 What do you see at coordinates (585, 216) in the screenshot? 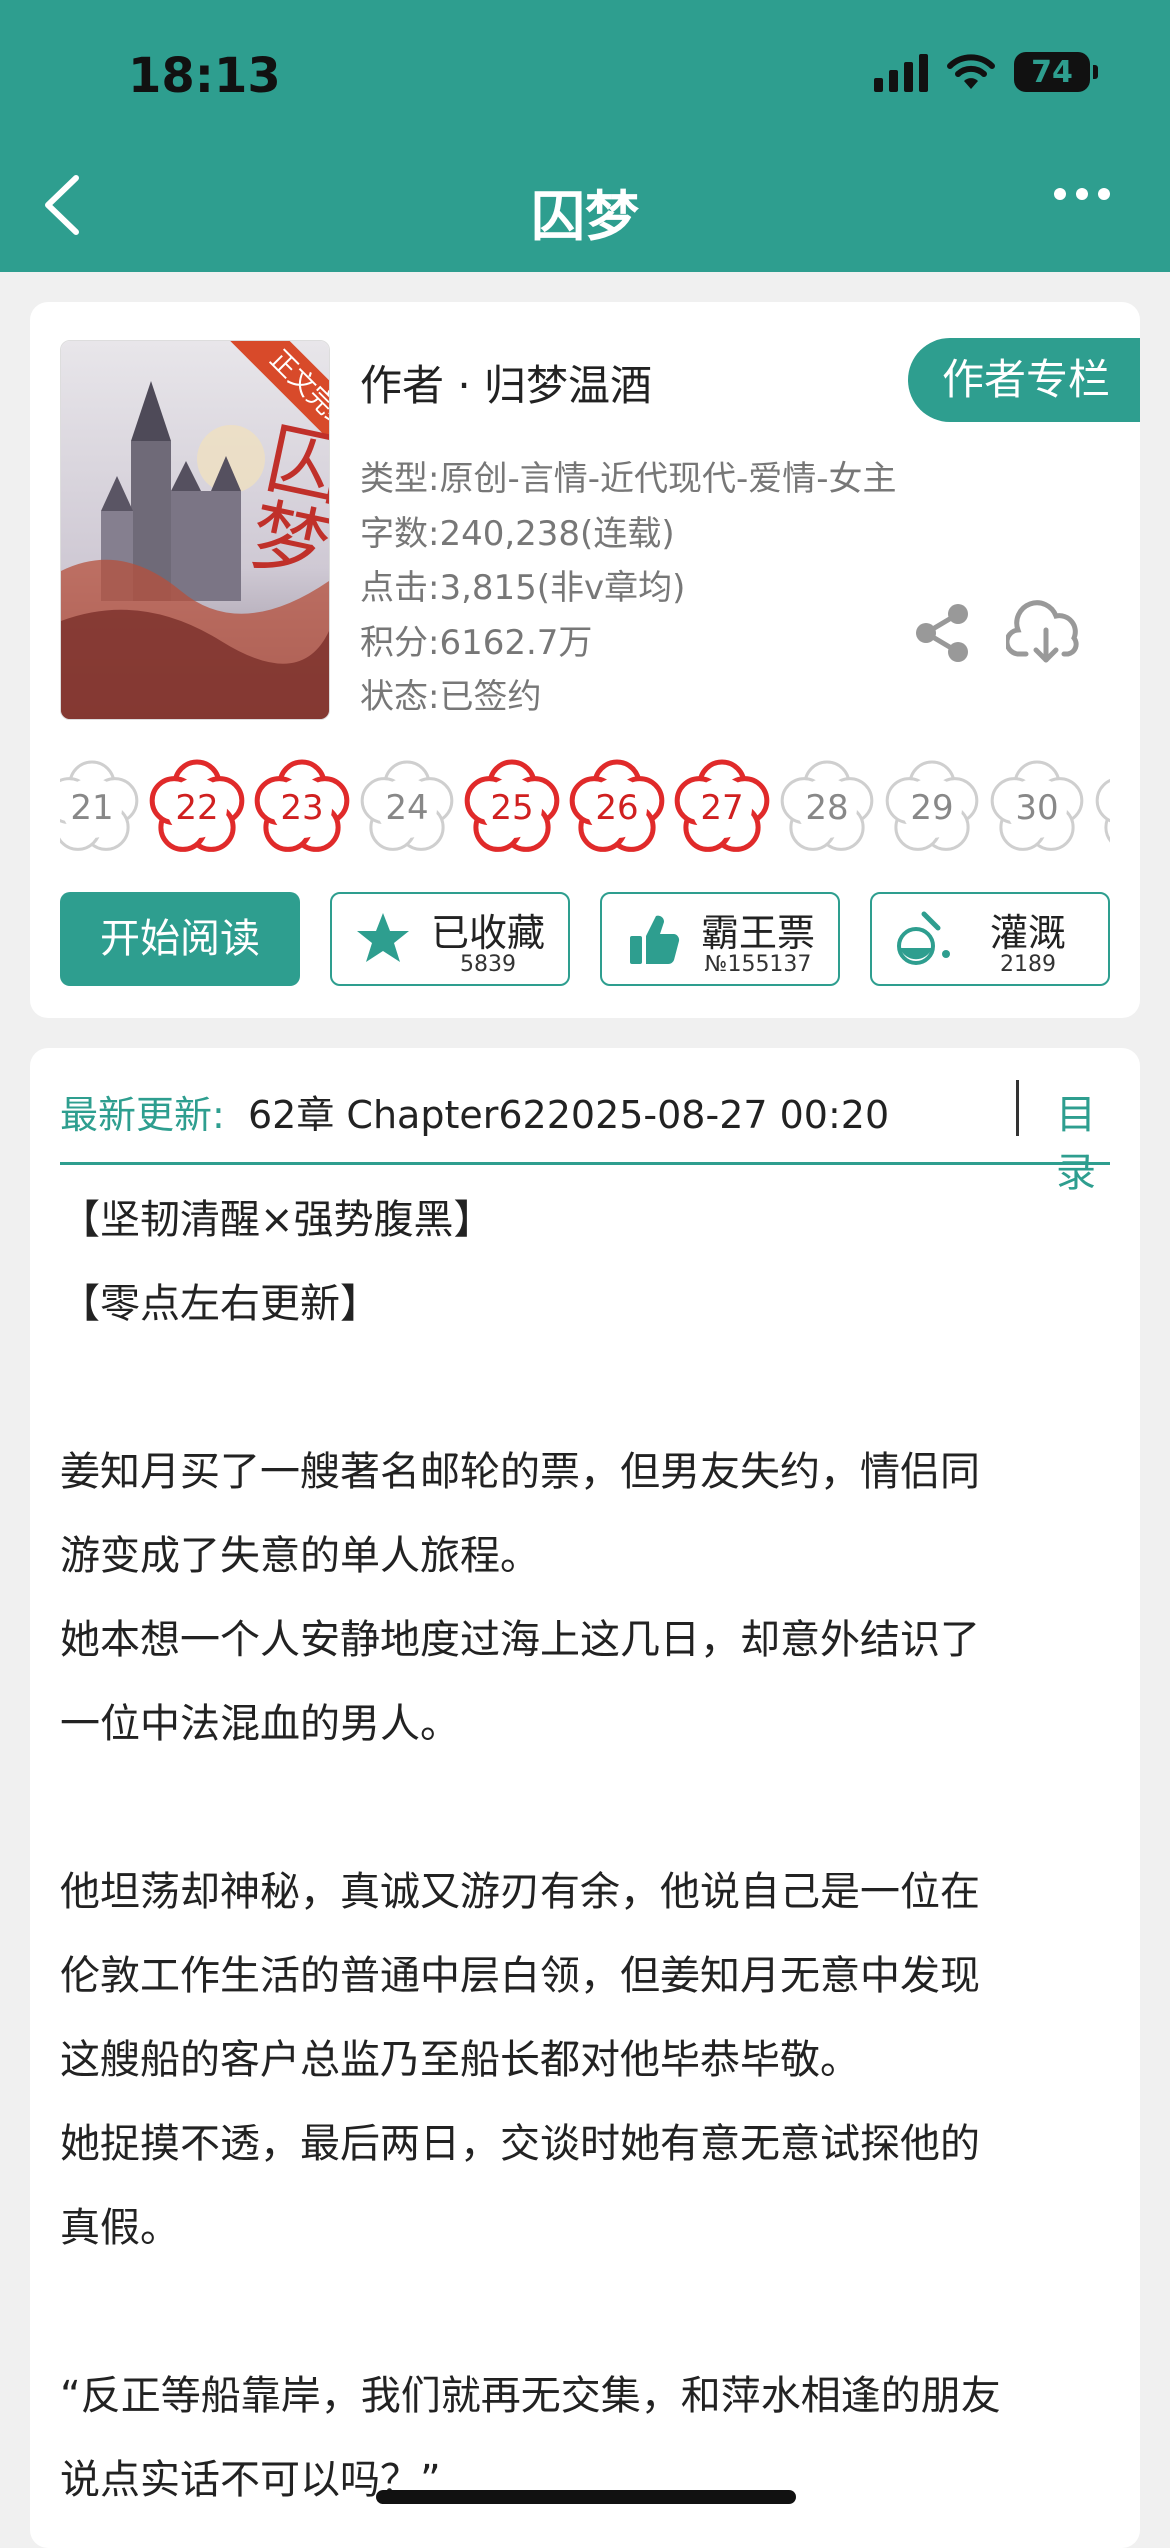
I see `page-title: 囚梦` at bounding box center [585, 216].